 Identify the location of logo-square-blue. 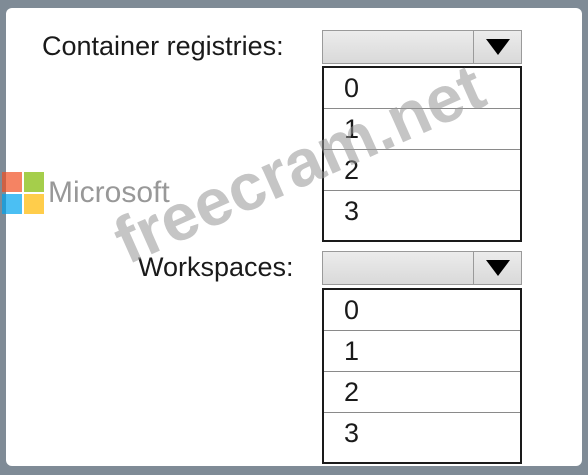
(12, 204).